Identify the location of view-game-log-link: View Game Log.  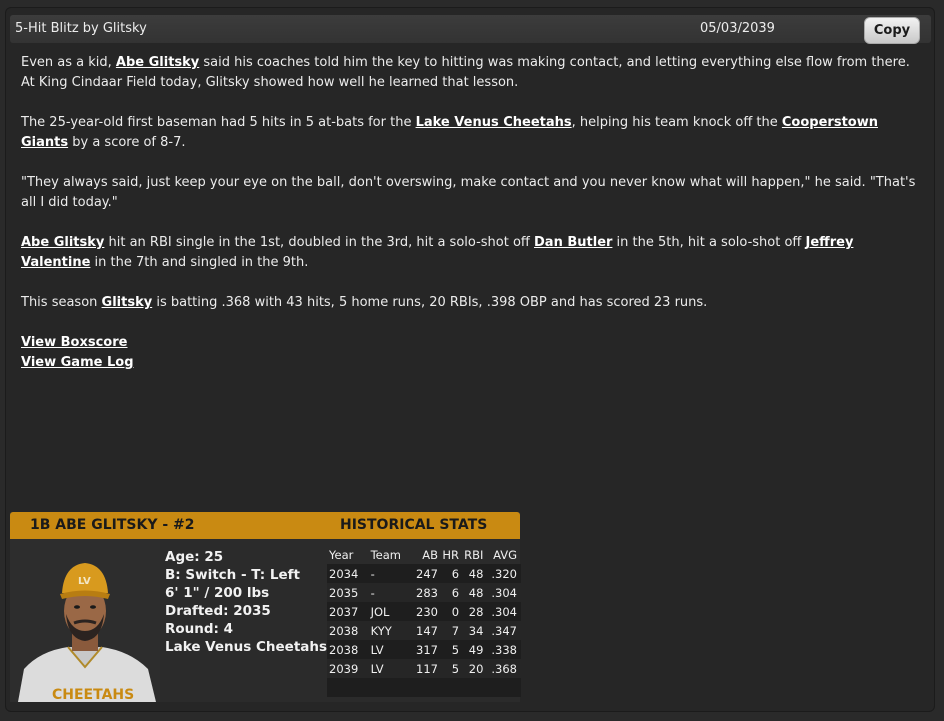
(471, 363).